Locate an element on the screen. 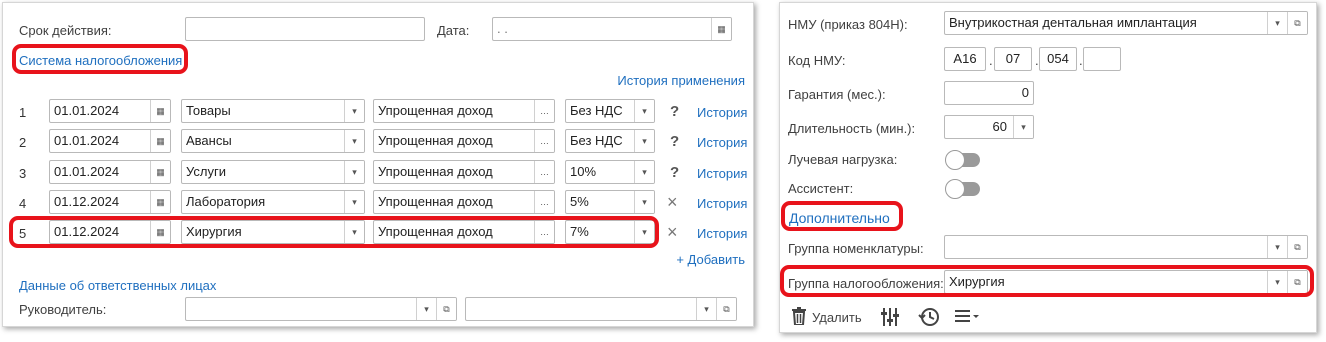  row-category-select: Товары ▾ is located at coordinates (273, 111).